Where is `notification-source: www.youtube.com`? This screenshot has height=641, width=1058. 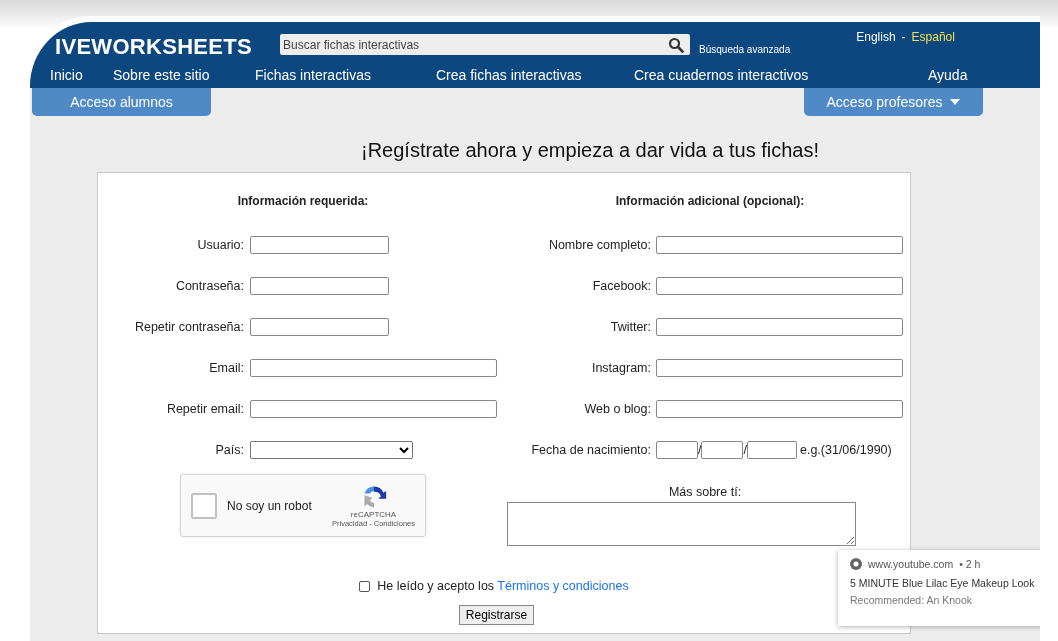
notification-source: www.youtube.com is located at coordinates (911, 564).